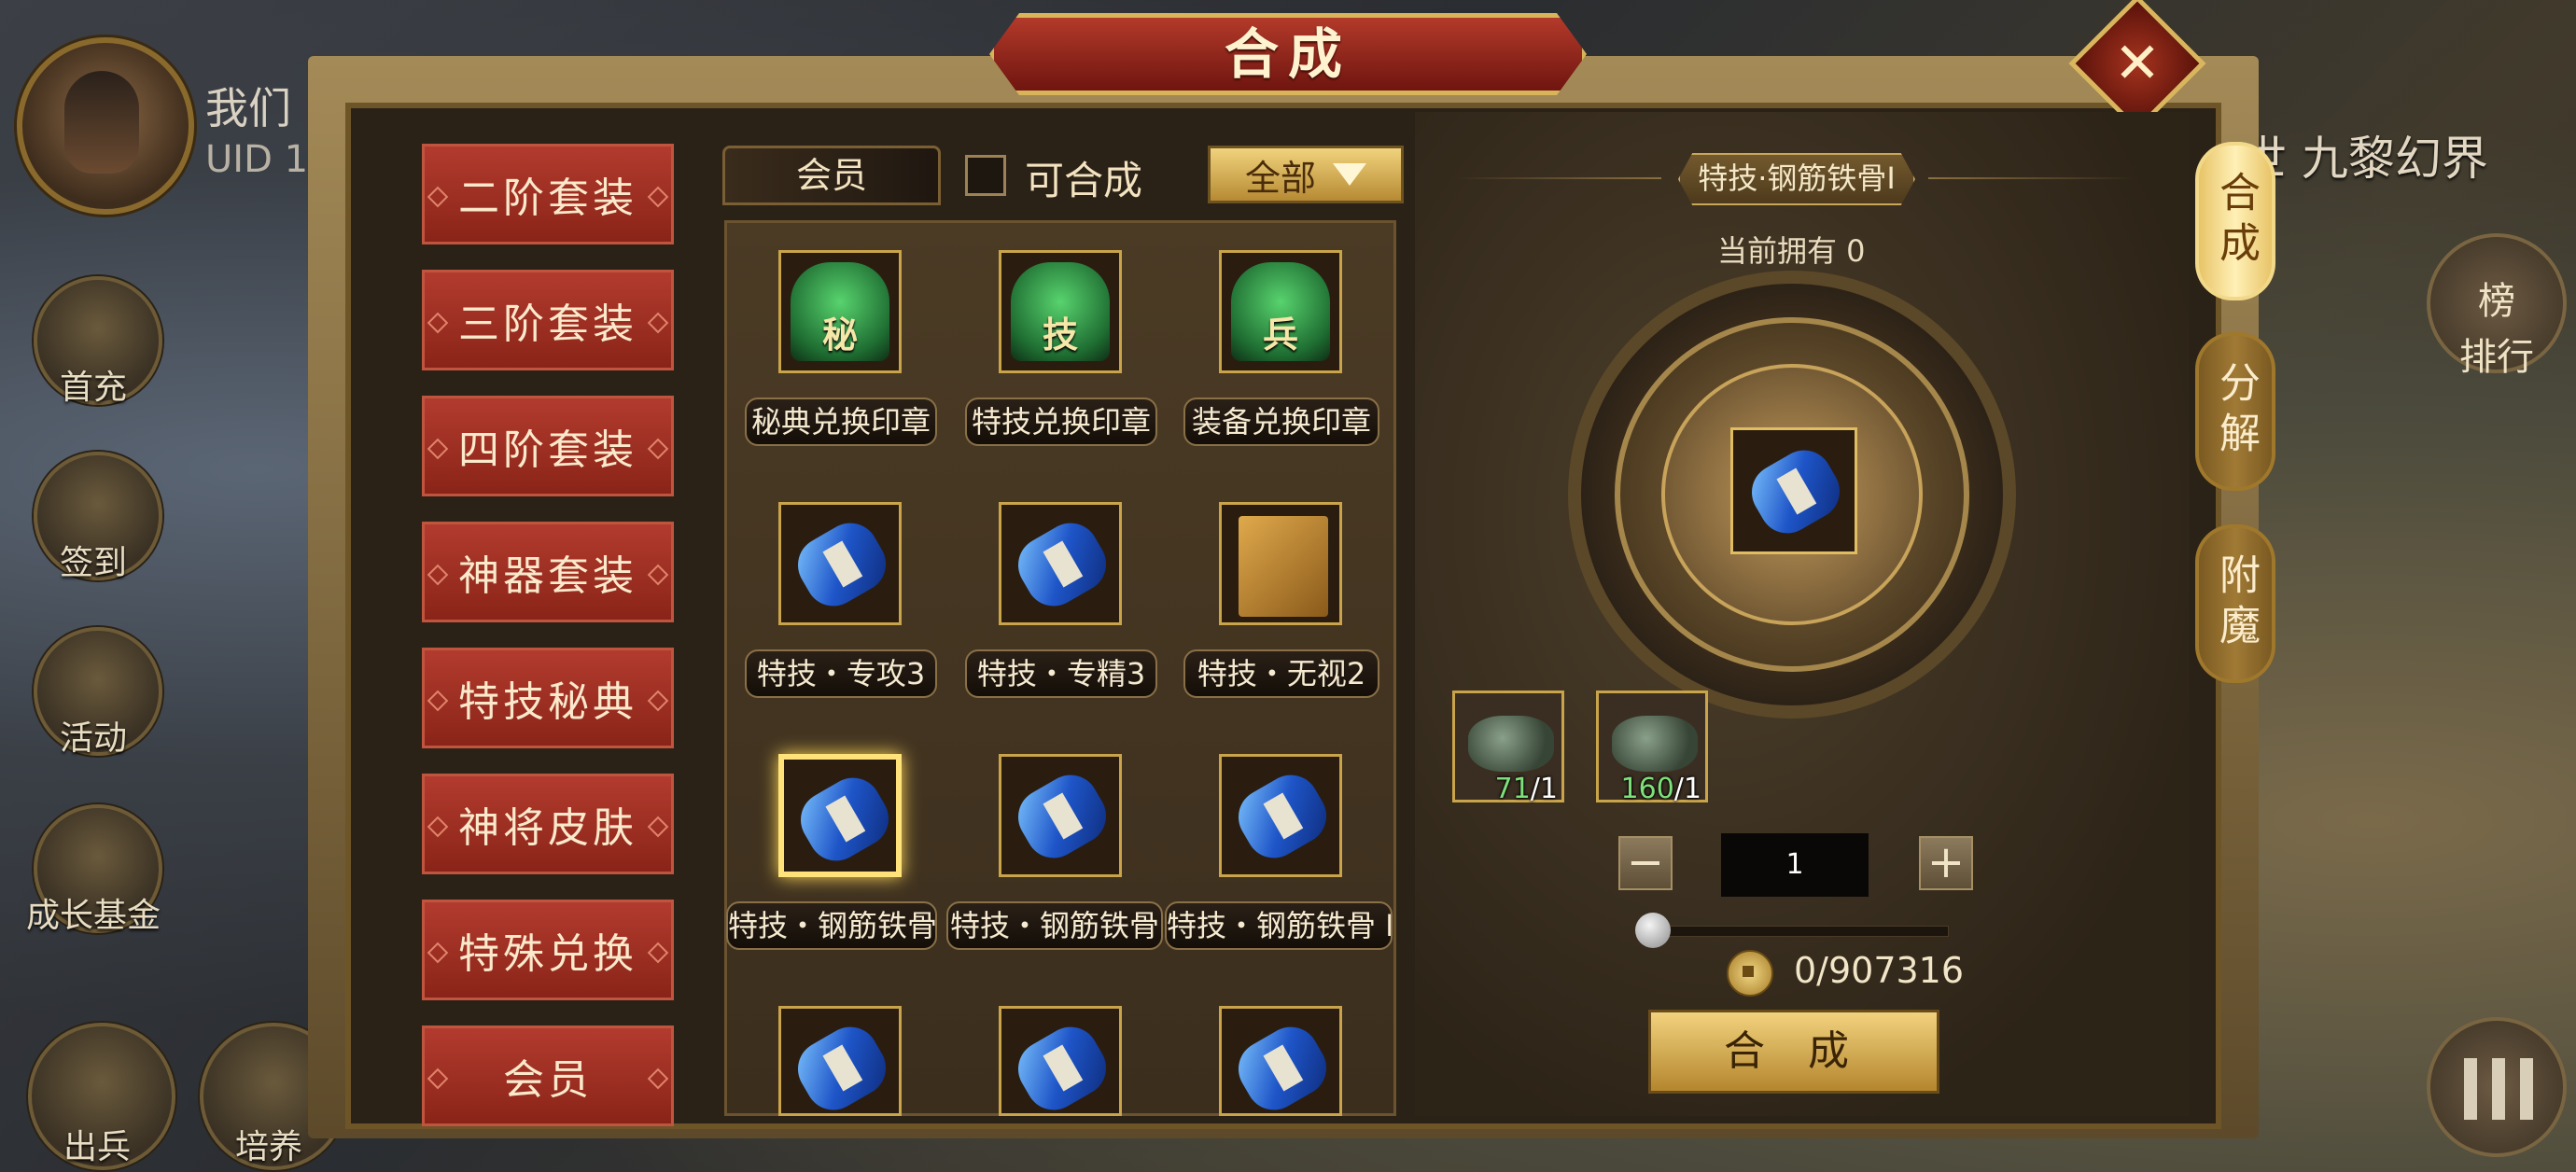 Image resolution: width=2576 pixels, height=1172 pixels. Describe the element at coordinates (841, 673) in the screenshot. I see `item-label: 特技・专攻3` at that location.